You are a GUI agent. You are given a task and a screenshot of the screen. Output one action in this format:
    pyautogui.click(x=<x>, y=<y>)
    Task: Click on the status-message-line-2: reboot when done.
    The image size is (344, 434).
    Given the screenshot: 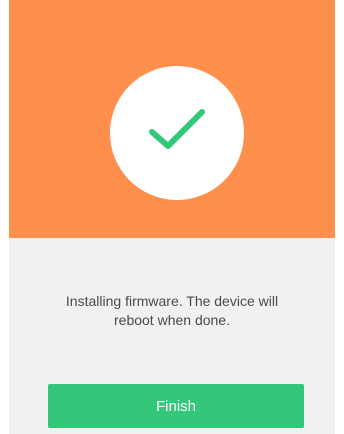 What is the action you would take?
    pyautogui.click(x=172, y=320)
    